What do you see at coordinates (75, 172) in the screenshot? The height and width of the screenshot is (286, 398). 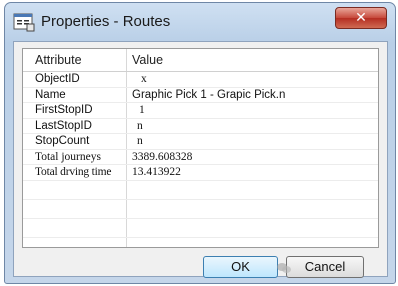 I see `attribute-cell: Total drving time` at bounding box center [75, 172].